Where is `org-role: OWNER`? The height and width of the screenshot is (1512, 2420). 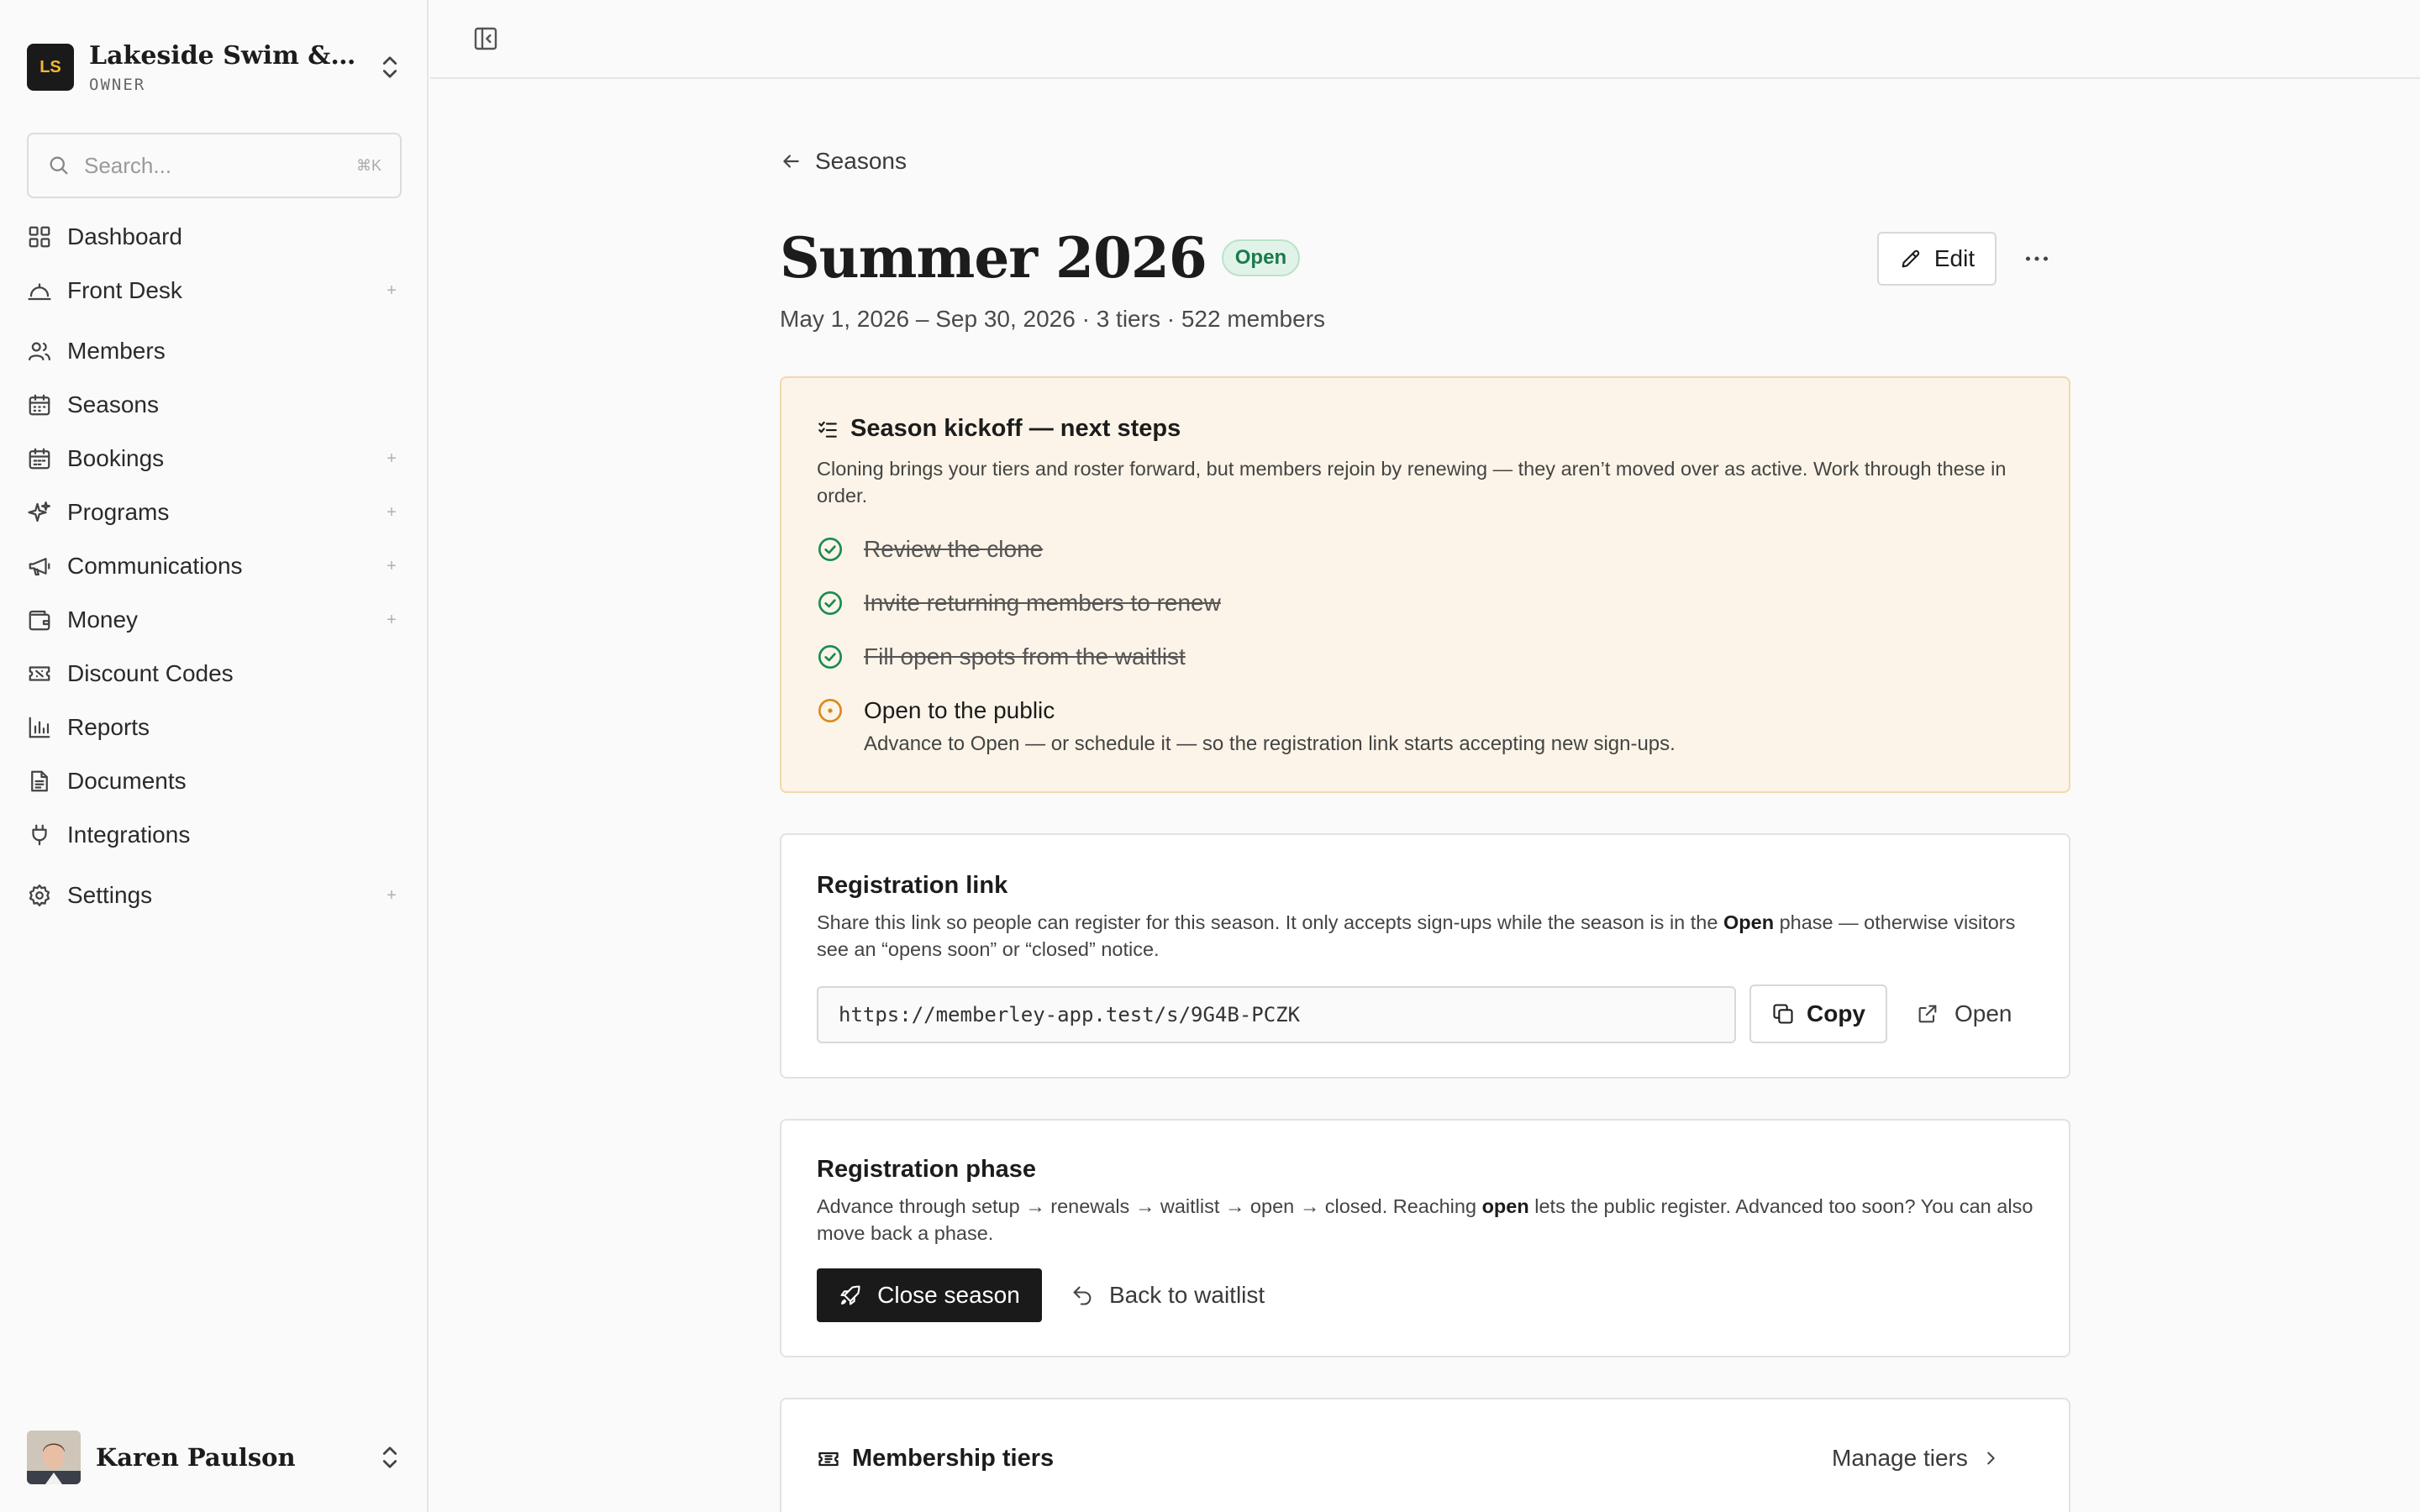
org-role: OWNER is located at coordinates (117, 84).